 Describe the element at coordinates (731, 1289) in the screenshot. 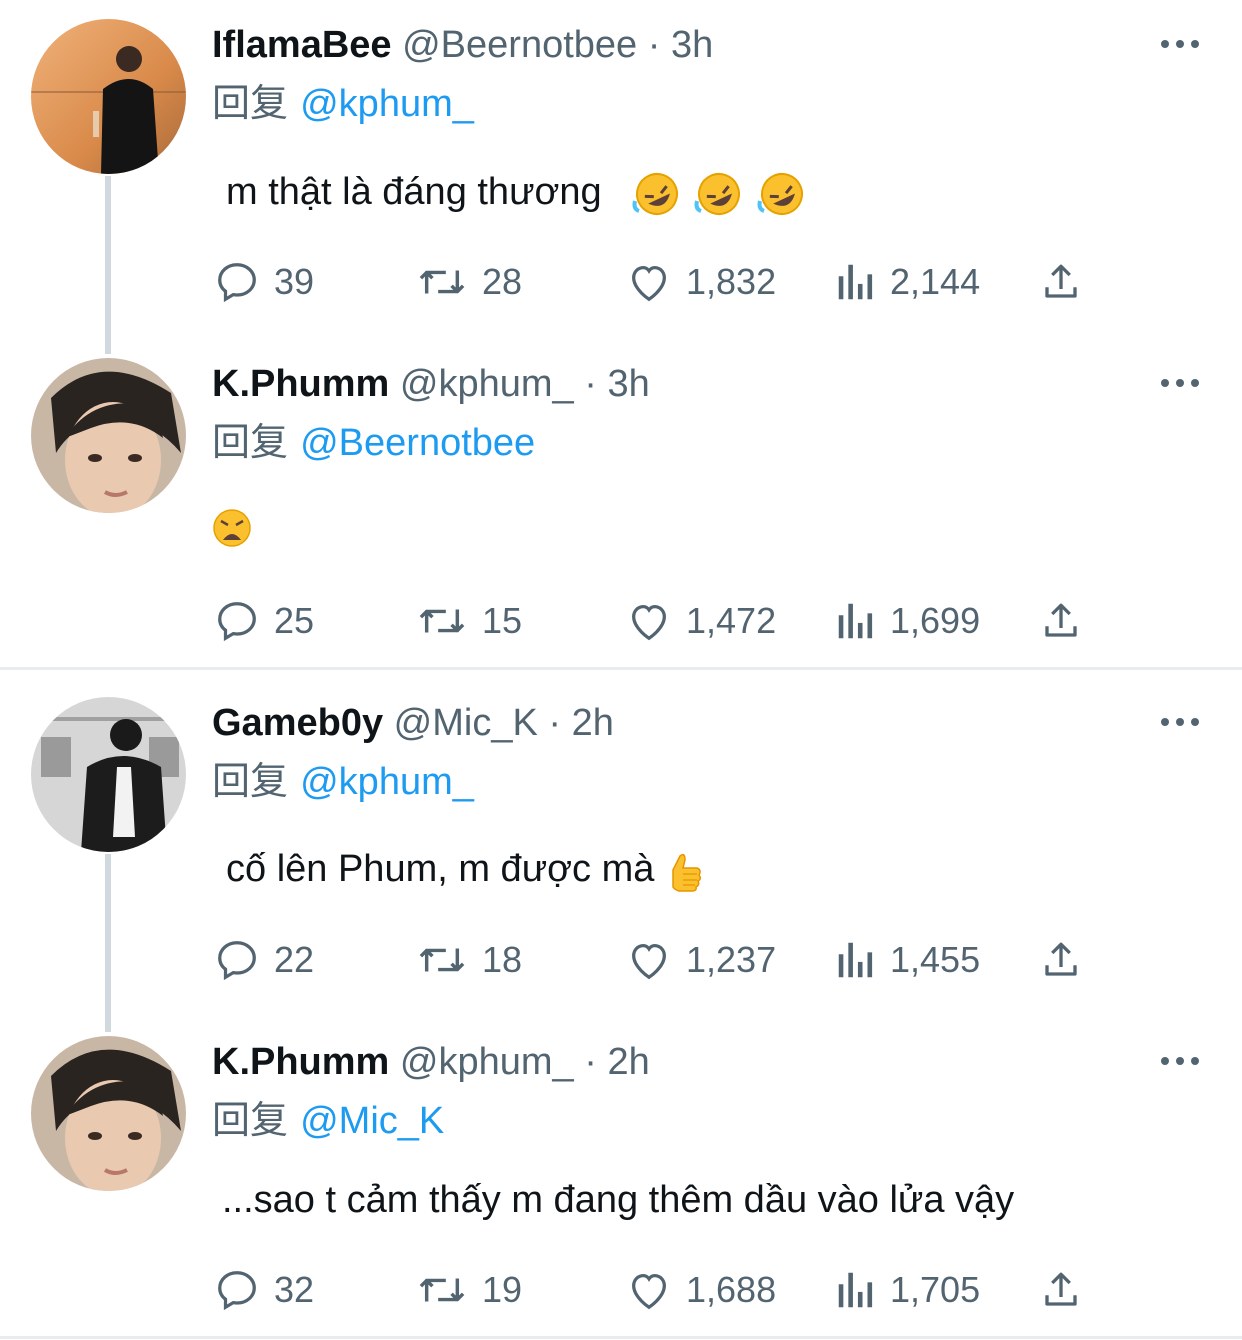

I see `like-count: 1,688` at that location.